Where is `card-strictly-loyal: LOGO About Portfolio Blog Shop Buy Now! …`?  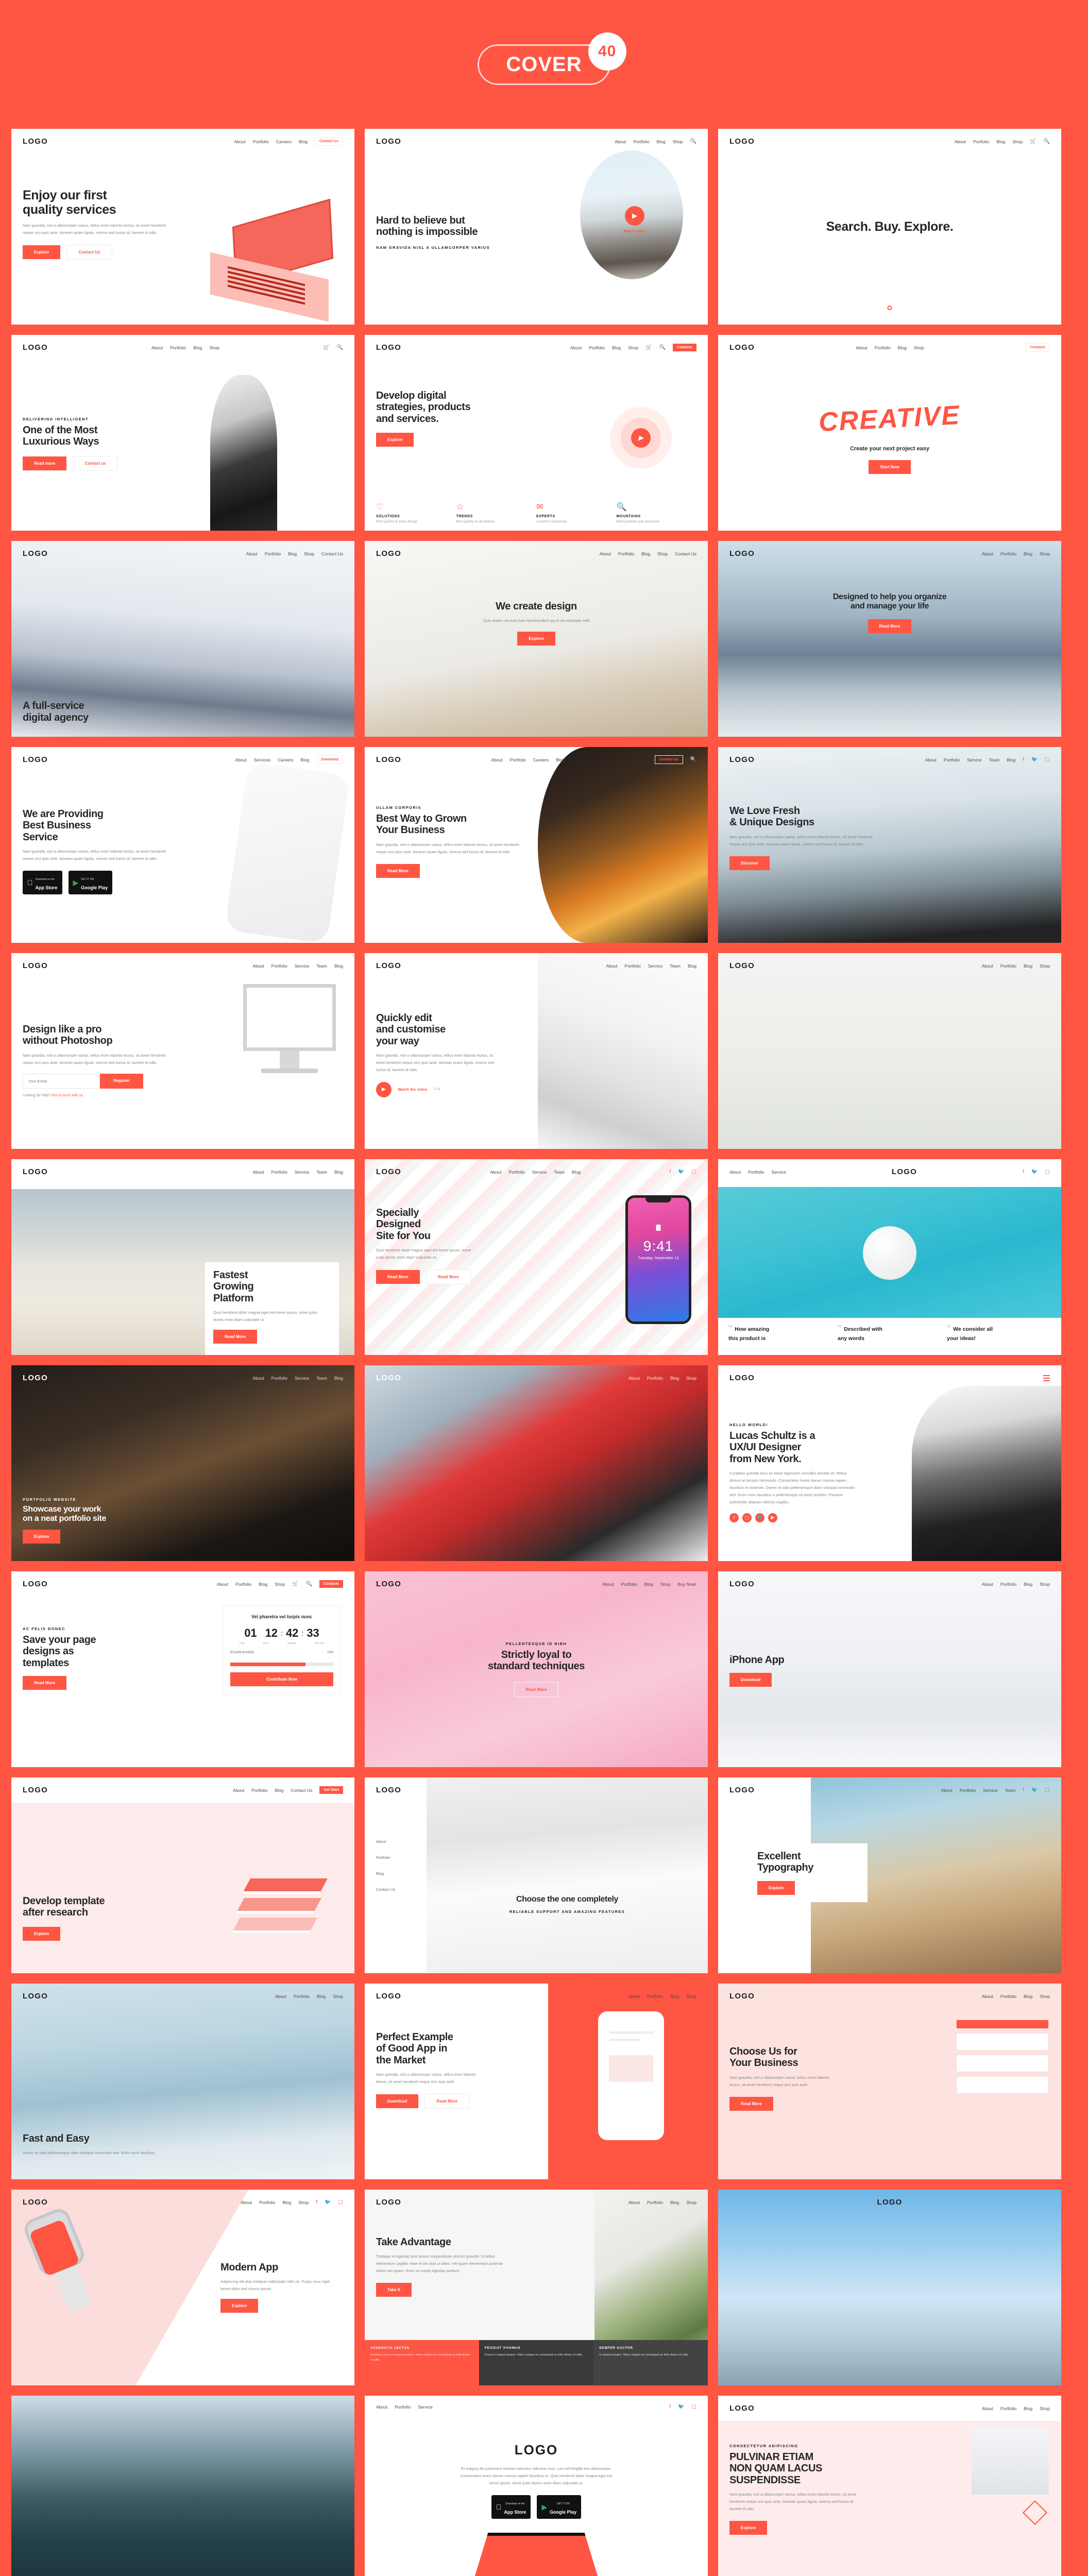
card-strictly-loyal: LOGO About Portfolio Blog Shop Buy Now! … is located at coordinates (536, 1669).